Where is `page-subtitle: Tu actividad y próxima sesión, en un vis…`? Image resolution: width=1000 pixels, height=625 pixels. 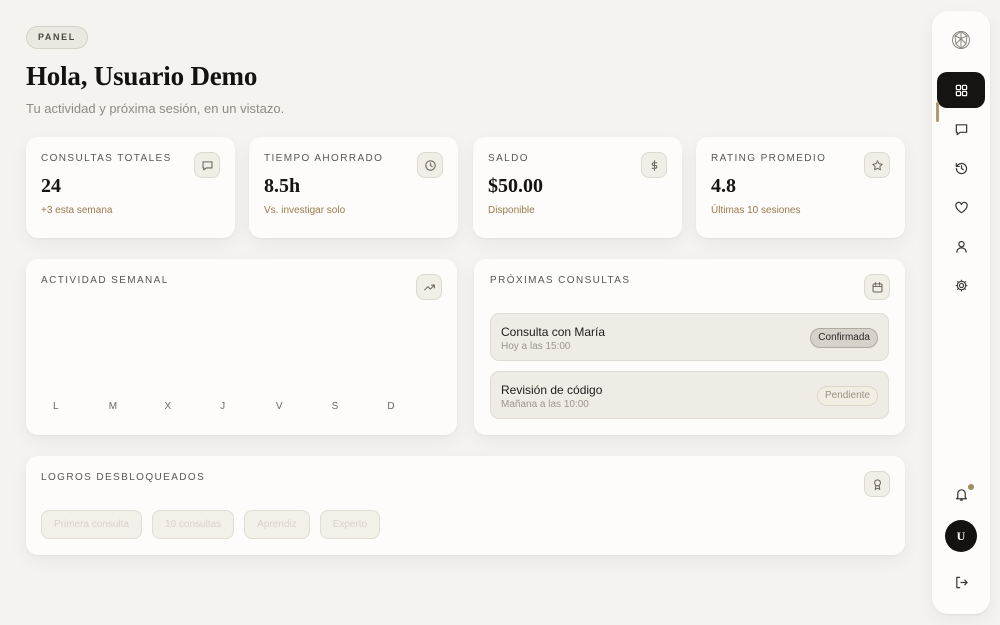 page-subtitle: Tu actividad y próxima sesión, en un vis… is located at coordinates (155, 108).